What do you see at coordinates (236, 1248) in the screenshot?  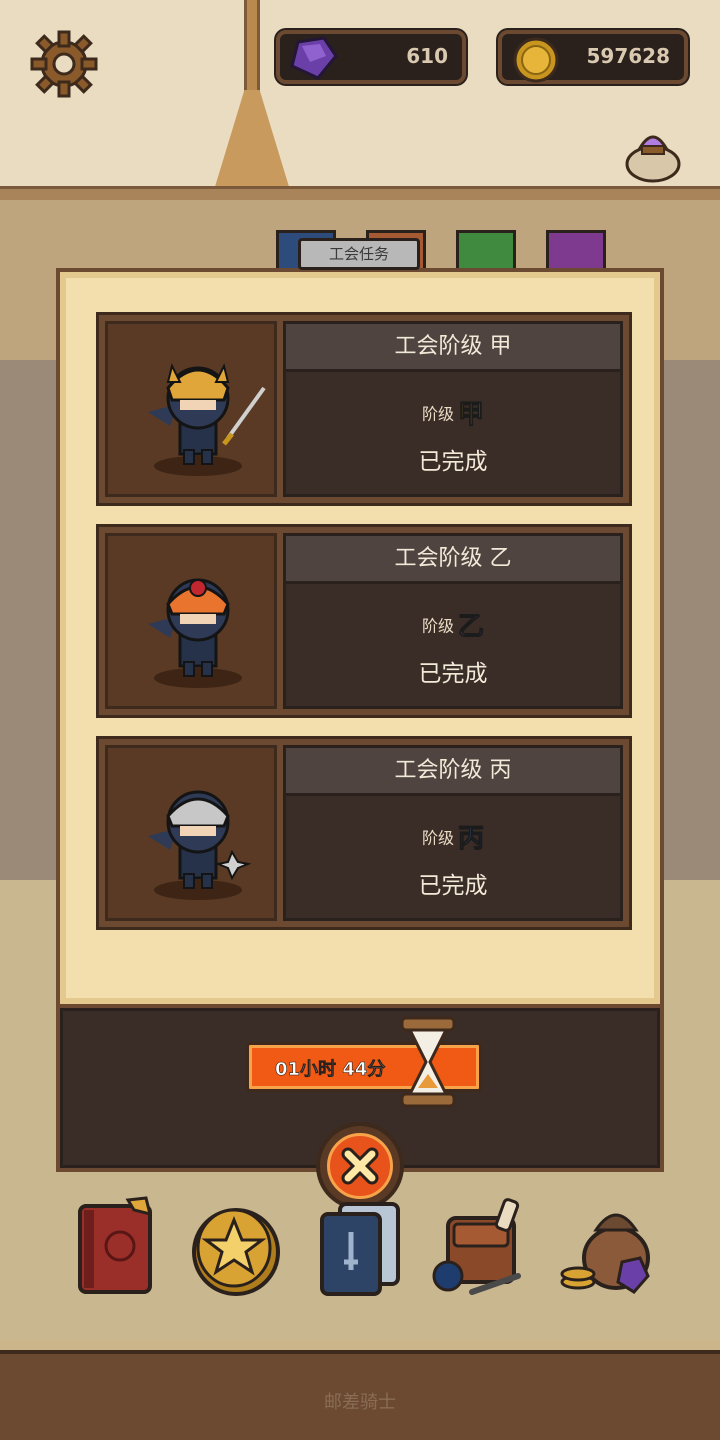 I see `star-coin-icon` at bounding box center [236, 1248].